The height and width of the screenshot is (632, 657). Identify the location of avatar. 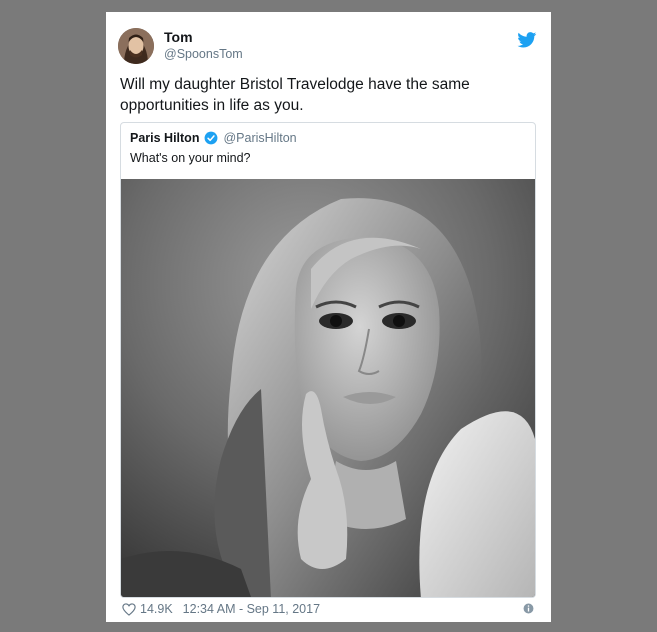
(136, 46).